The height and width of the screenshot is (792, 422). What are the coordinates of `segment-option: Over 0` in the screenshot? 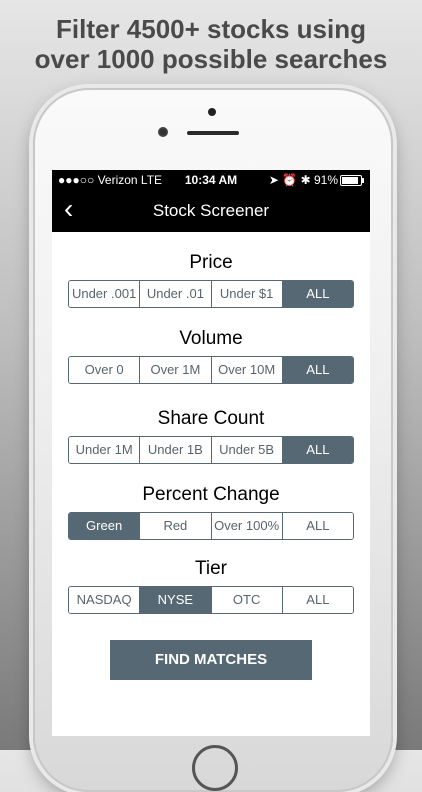 It's located at (105, 370).